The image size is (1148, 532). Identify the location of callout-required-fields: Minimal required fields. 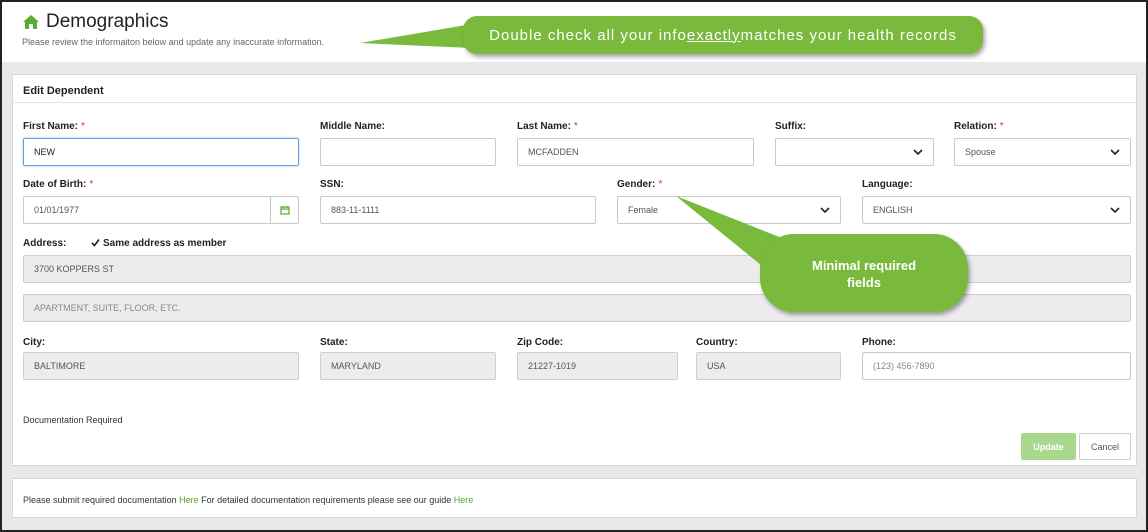
(864, 273).